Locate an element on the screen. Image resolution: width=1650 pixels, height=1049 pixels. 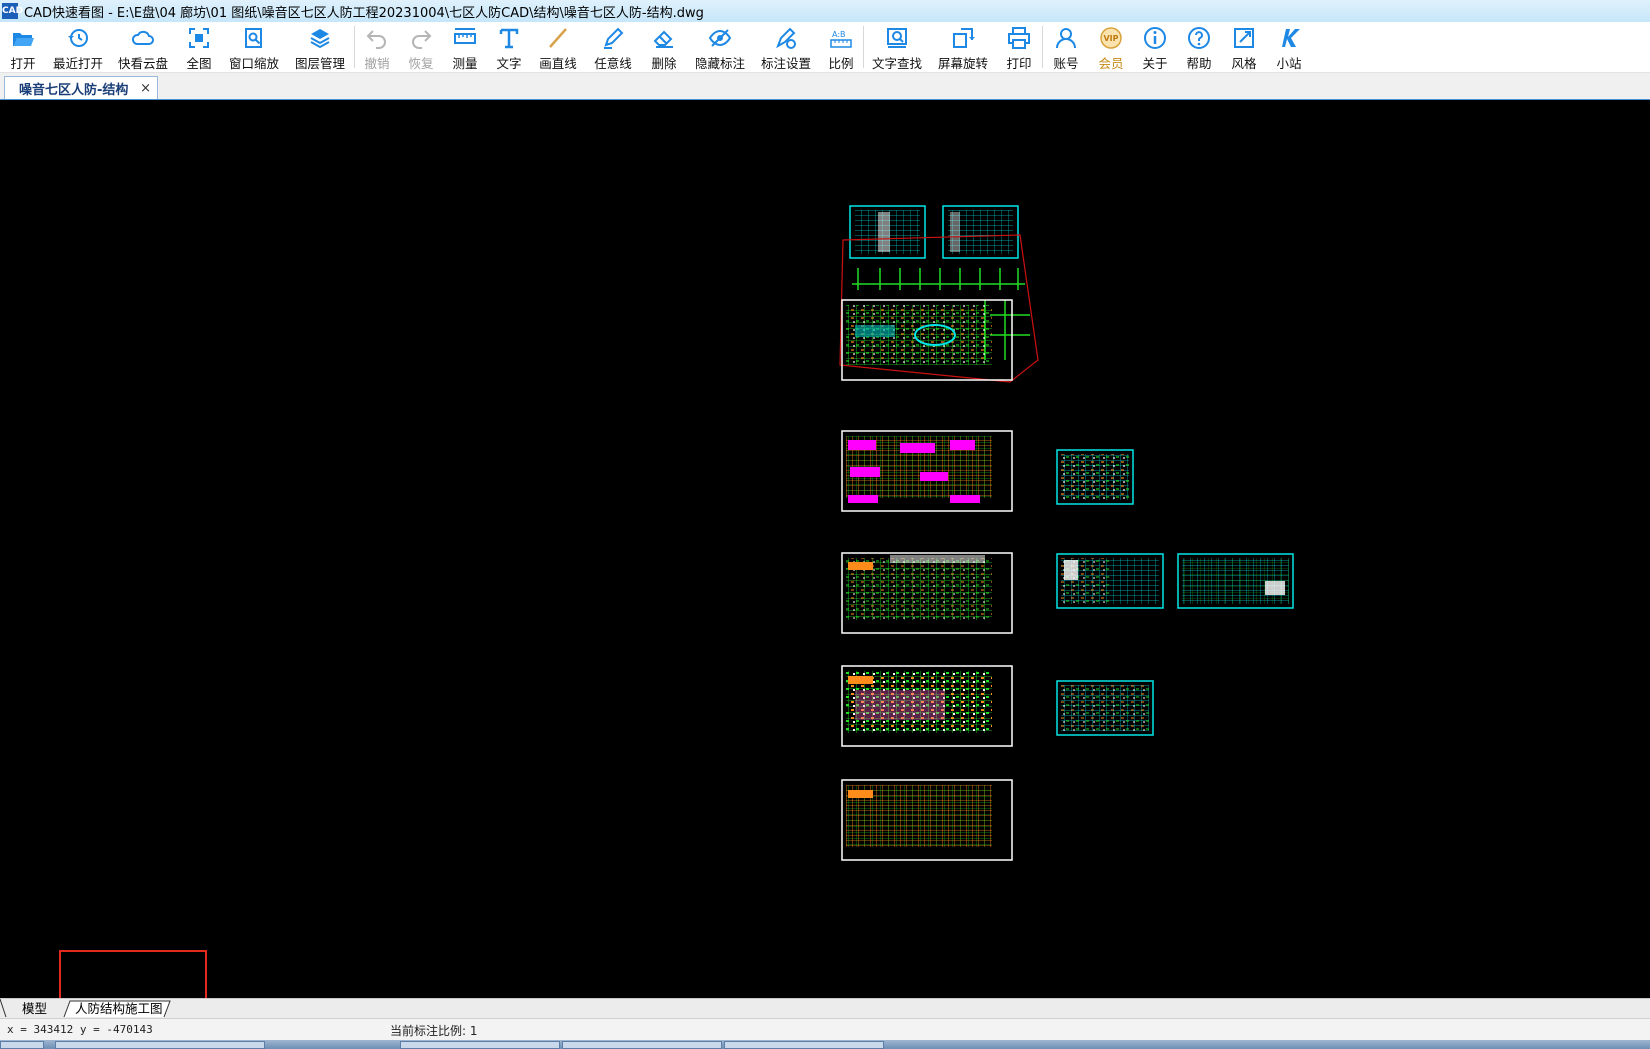
fit-all-icon is located at coordinates (199, 38).